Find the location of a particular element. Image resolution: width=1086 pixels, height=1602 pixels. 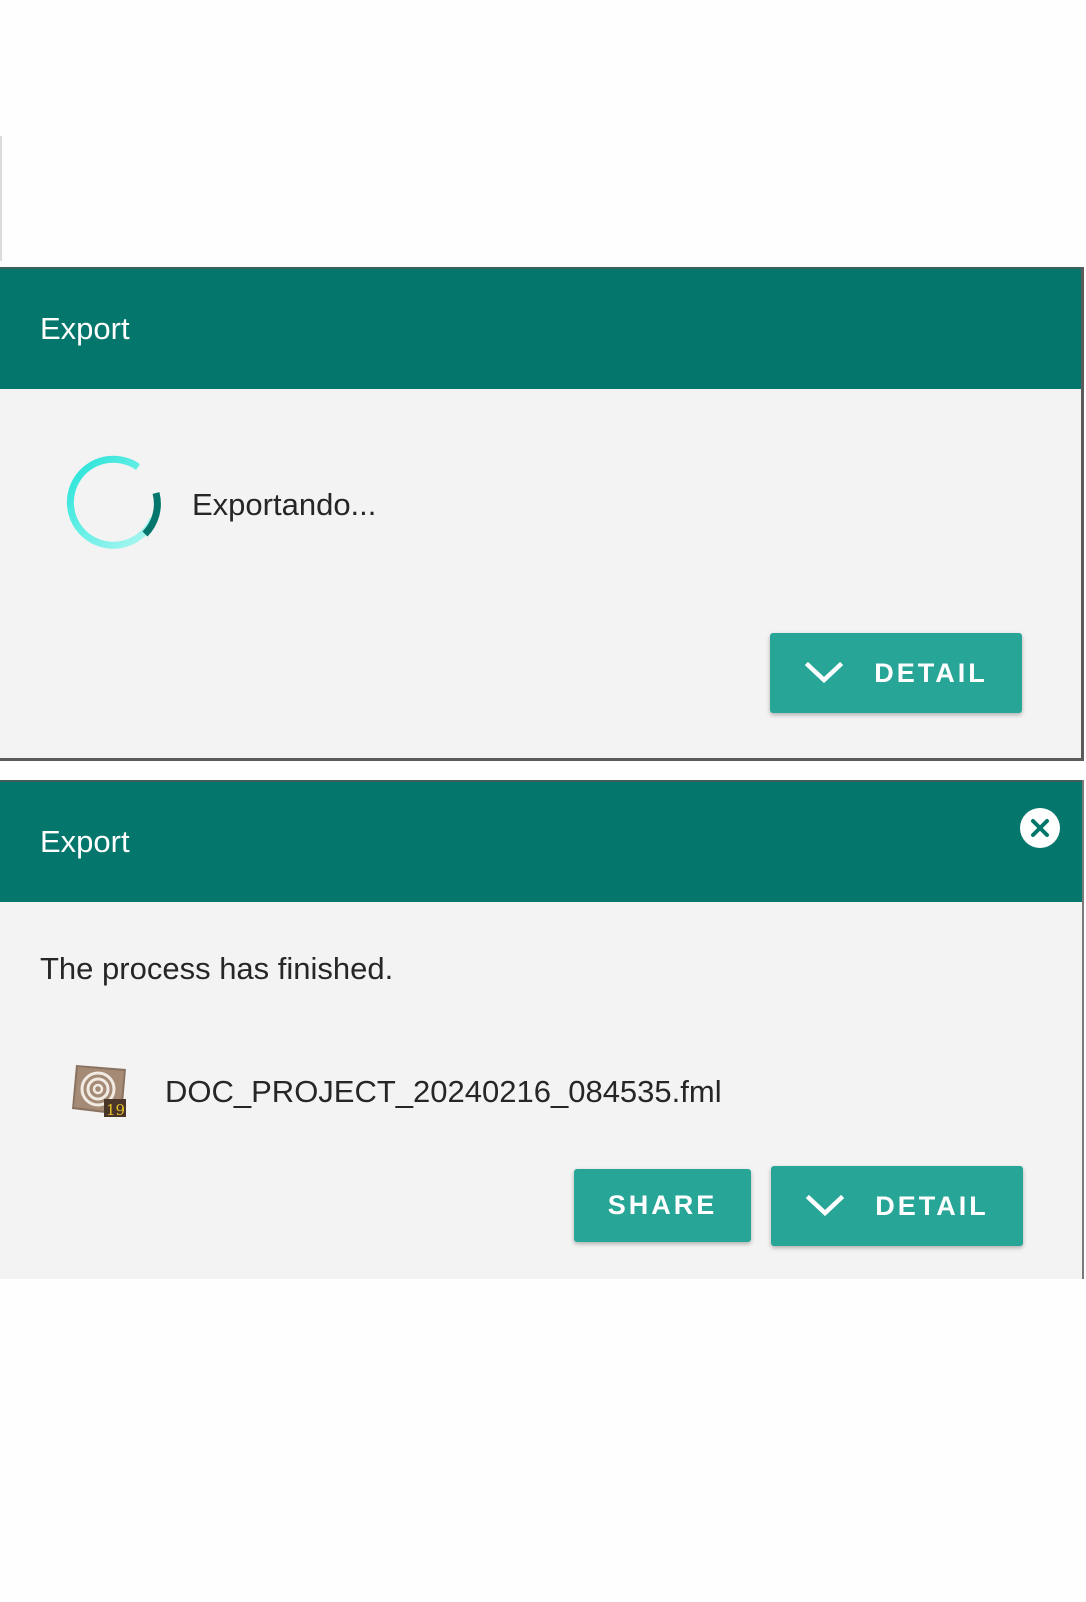

file-icon-badge: 19 is located at coordinates (115, 1110).